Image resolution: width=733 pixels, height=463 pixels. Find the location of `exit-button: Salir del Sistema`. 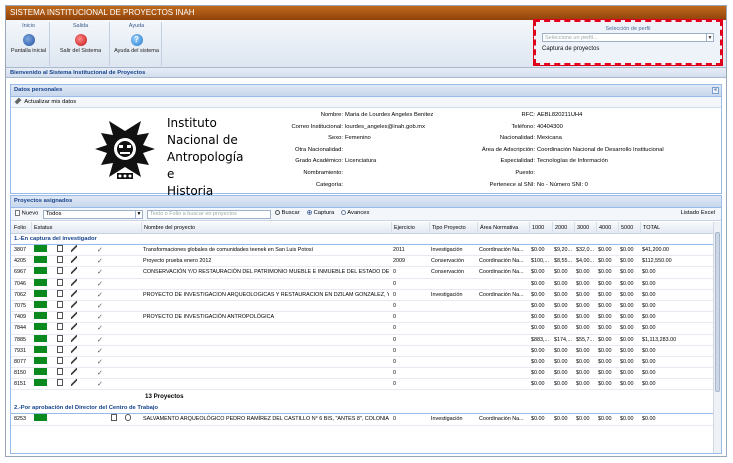

exit-button: Salir del Sistema is located at coordinates (81, 42).